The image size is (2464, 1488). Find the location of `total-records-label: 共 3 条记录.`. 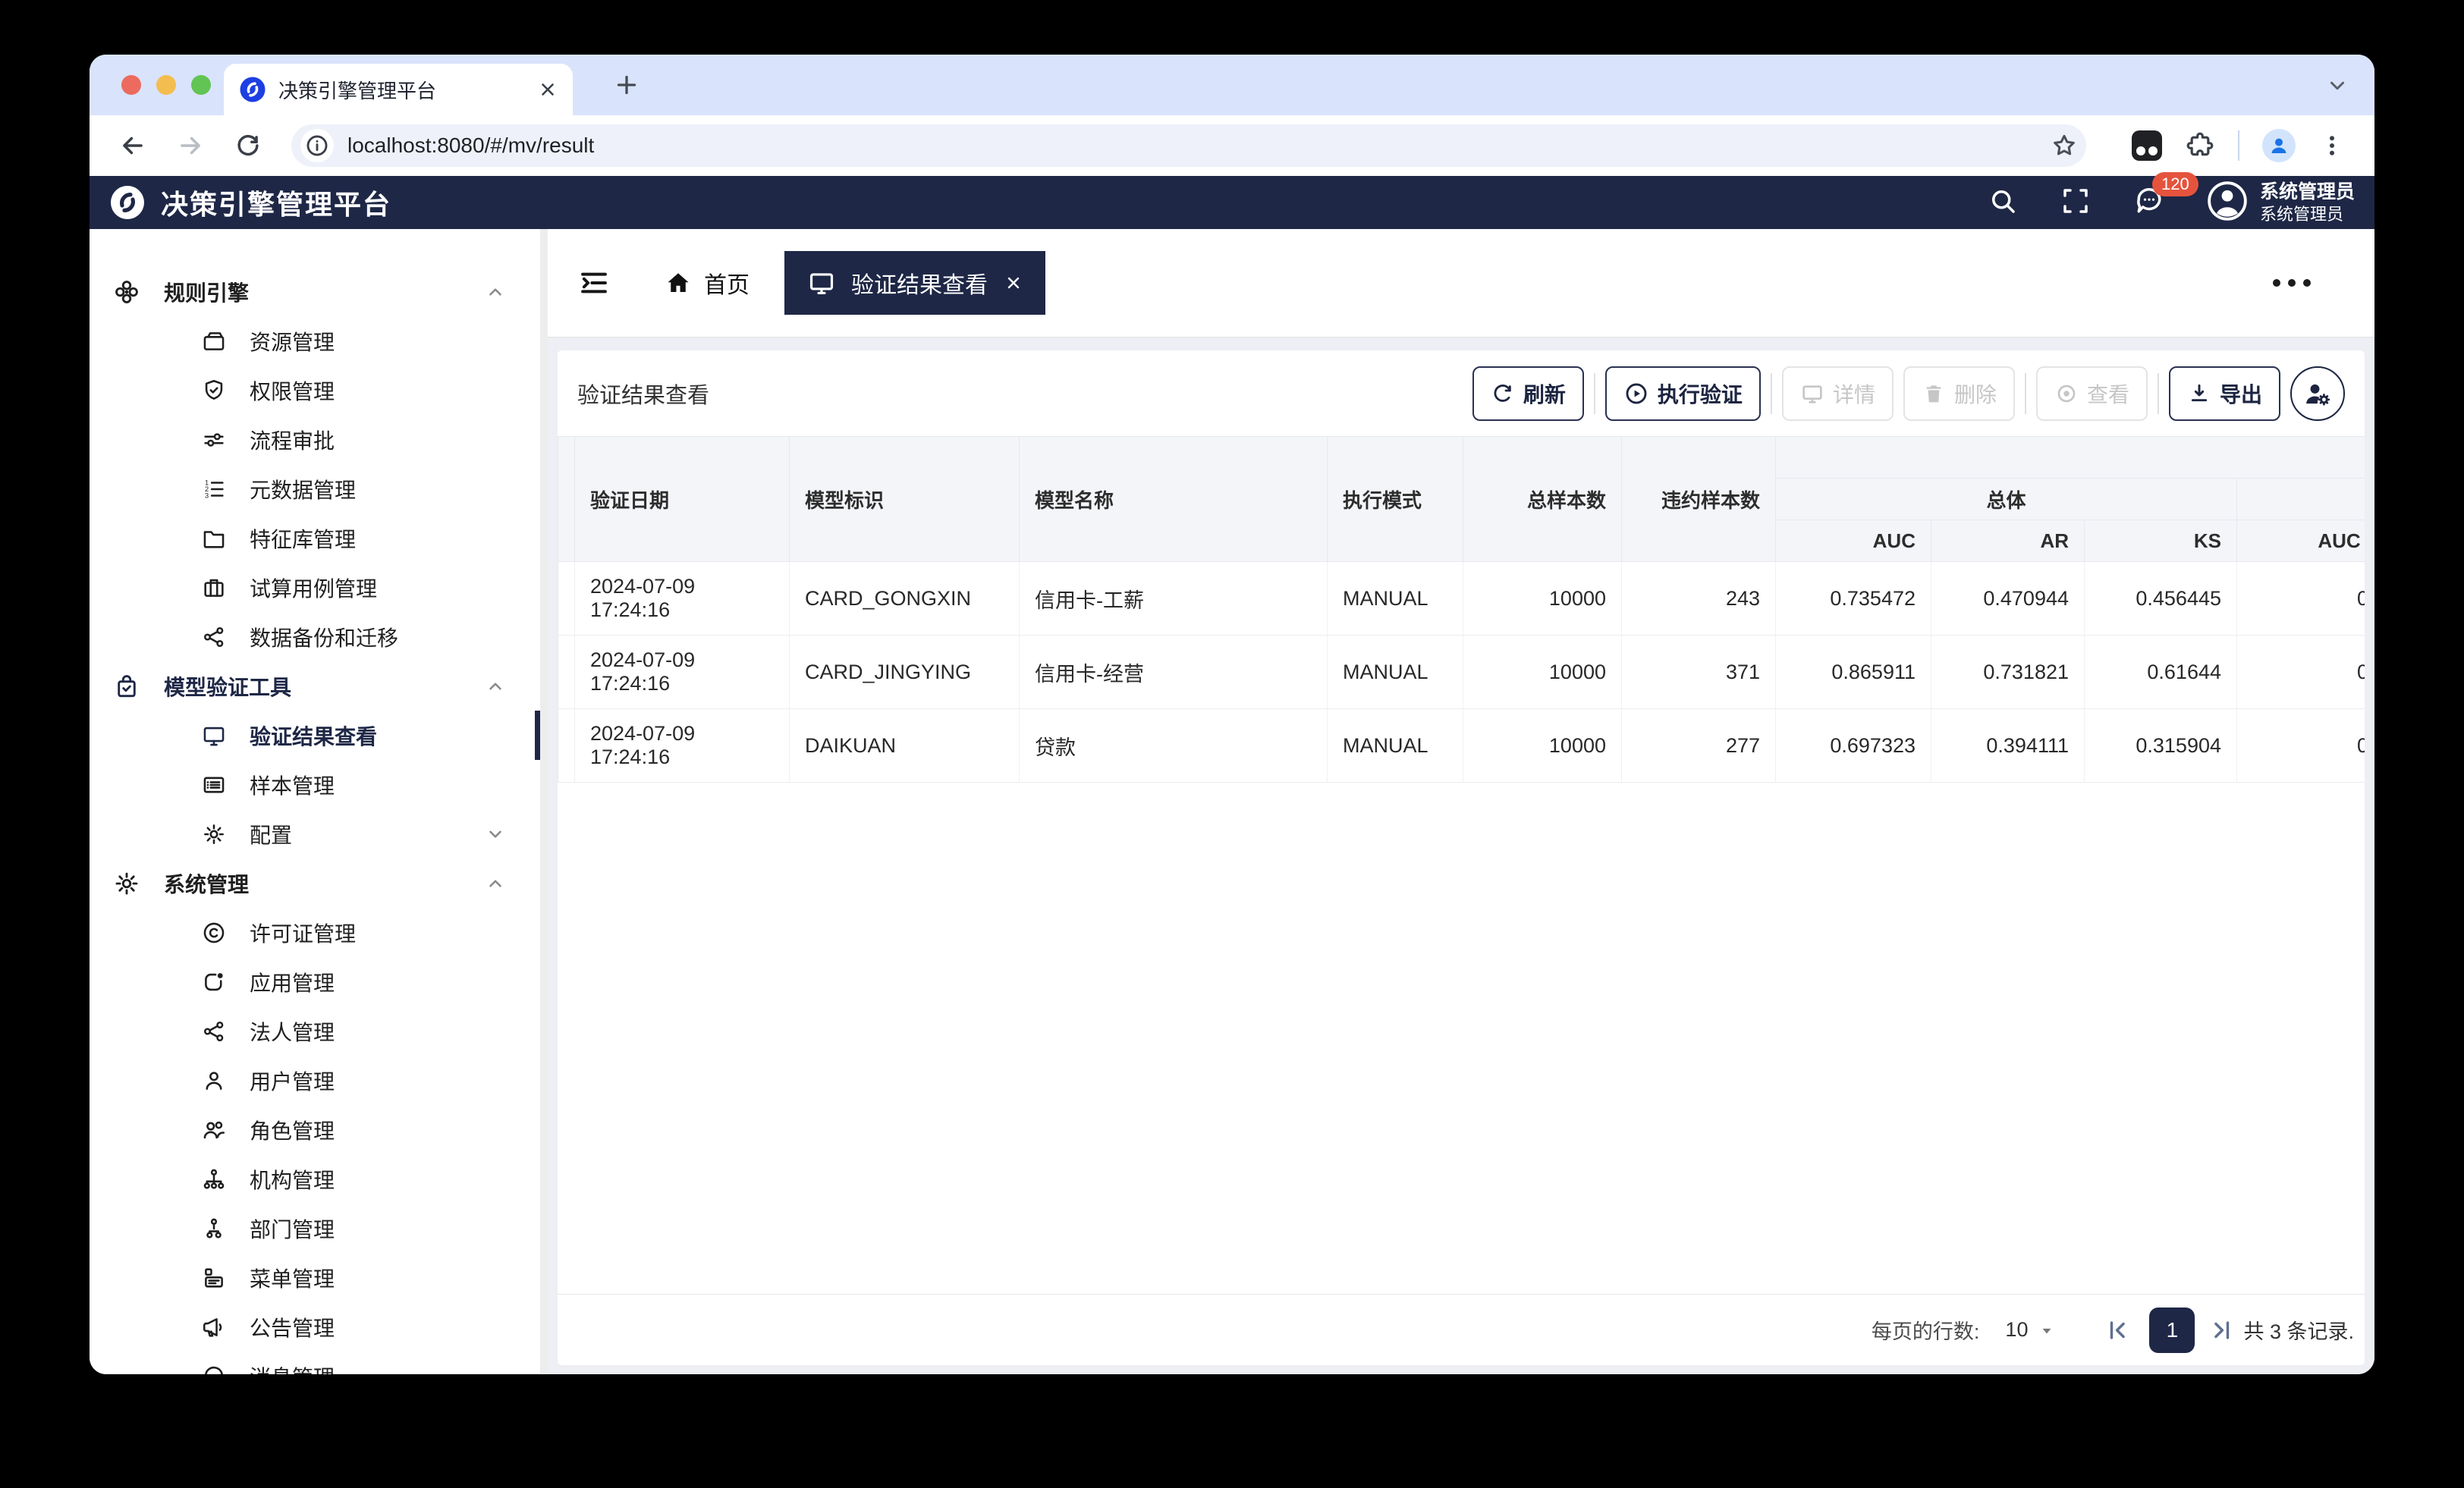

total-records-label: 共 3 条记录. is located at coordinates (2298, 1331).